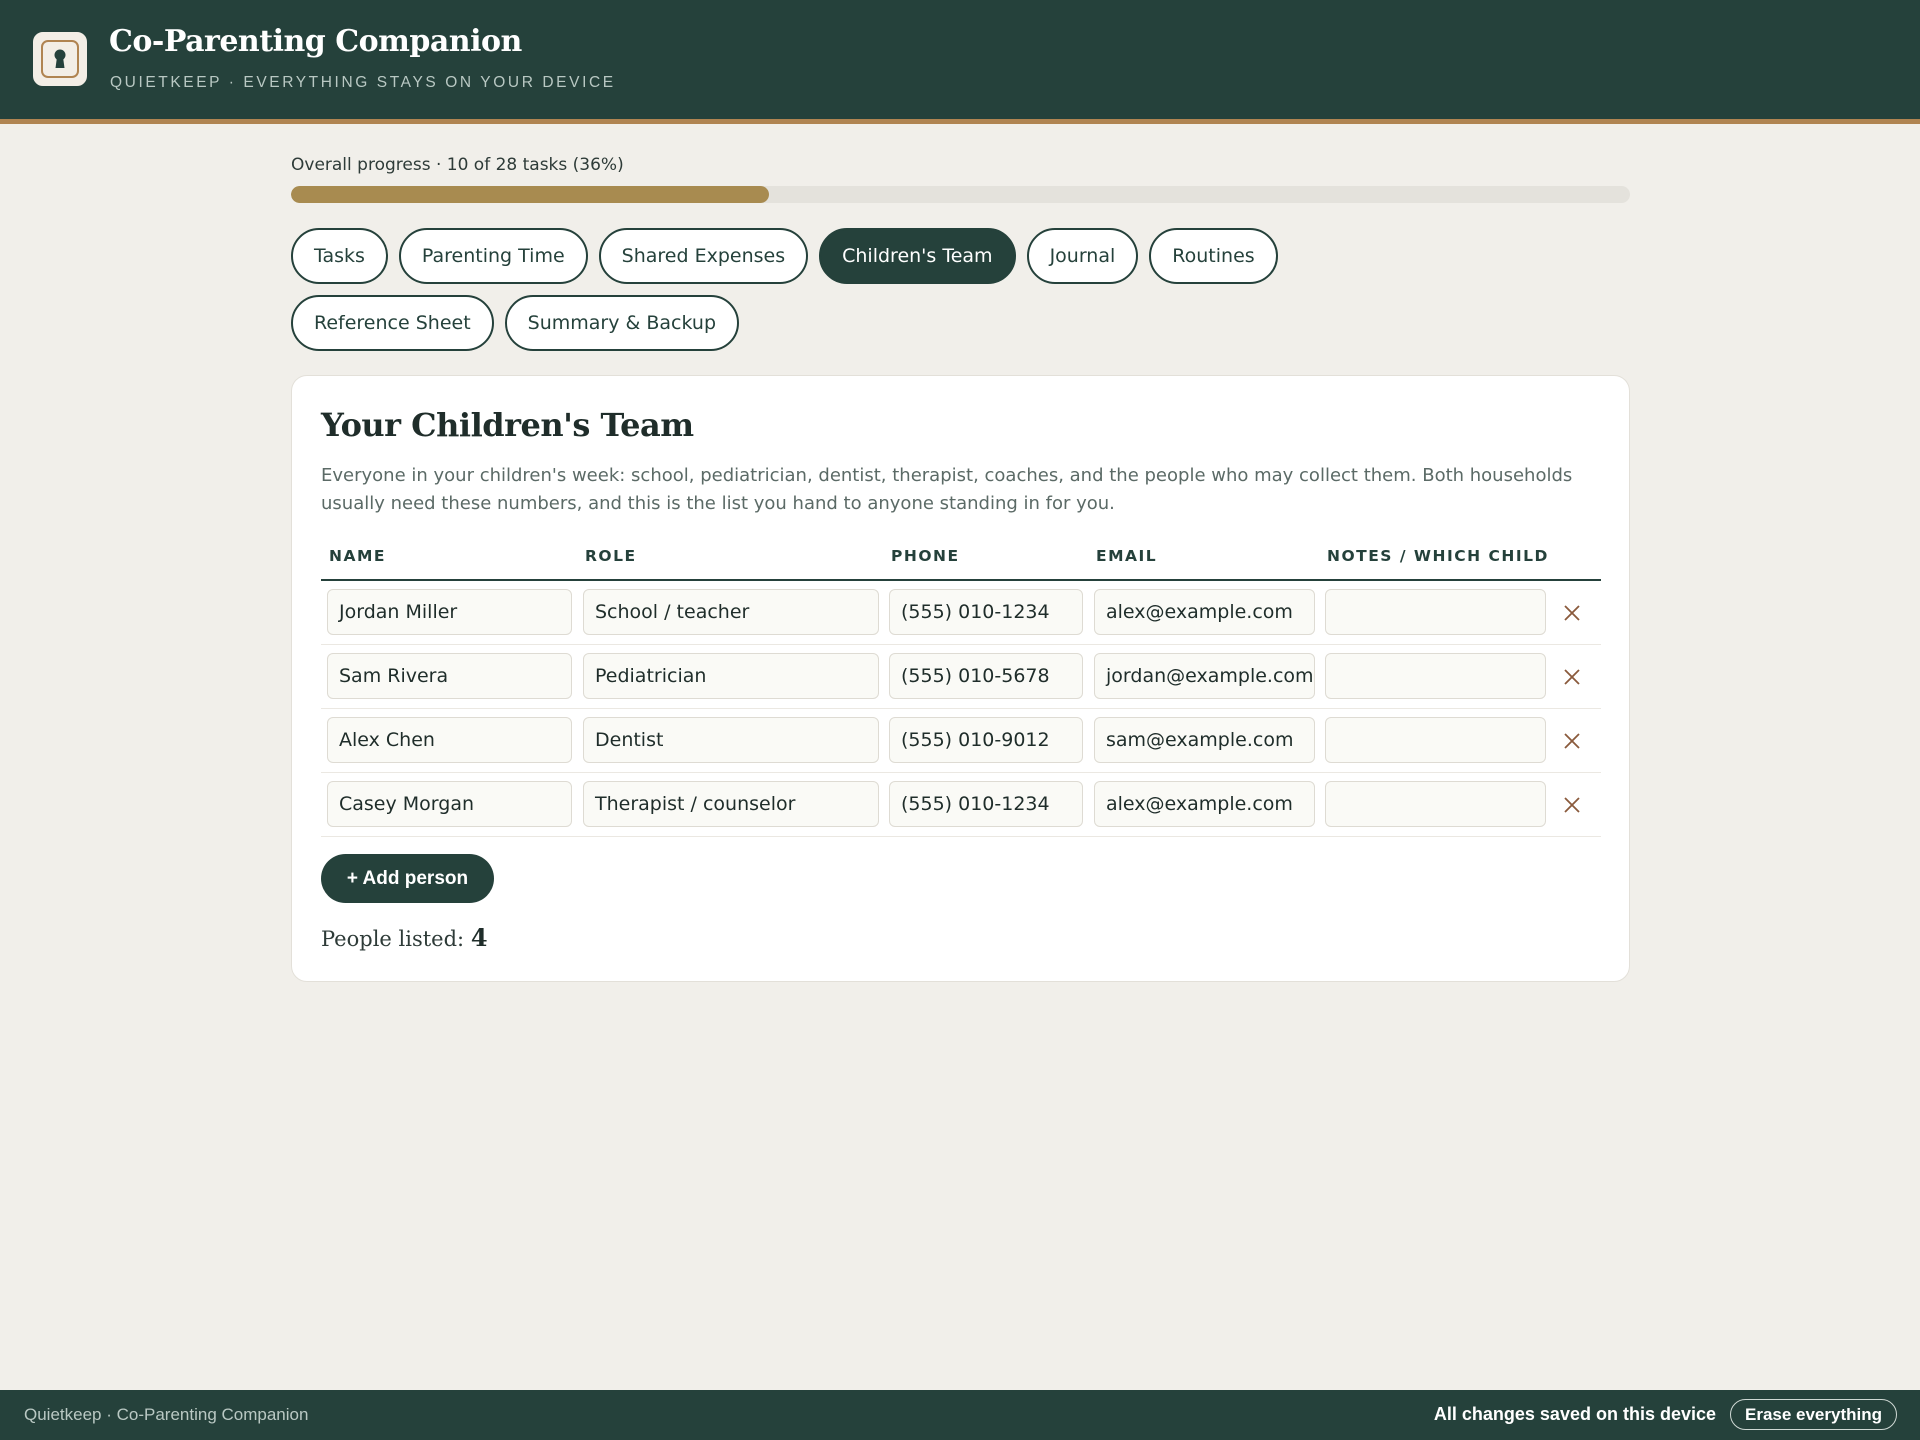  What do you see at coordinates (1127, 556) in the screenshot?
I see `column-header-email: EMAIL` at bounding box center [1127, 556].